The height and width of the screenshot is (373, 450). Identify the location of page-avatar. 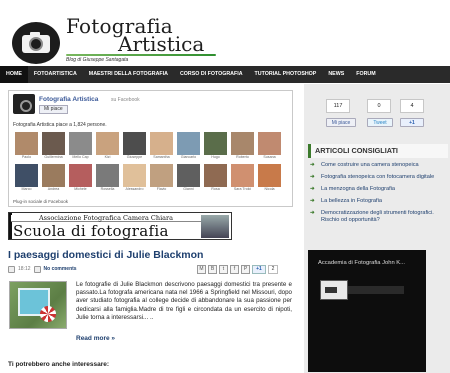
(24, 104).